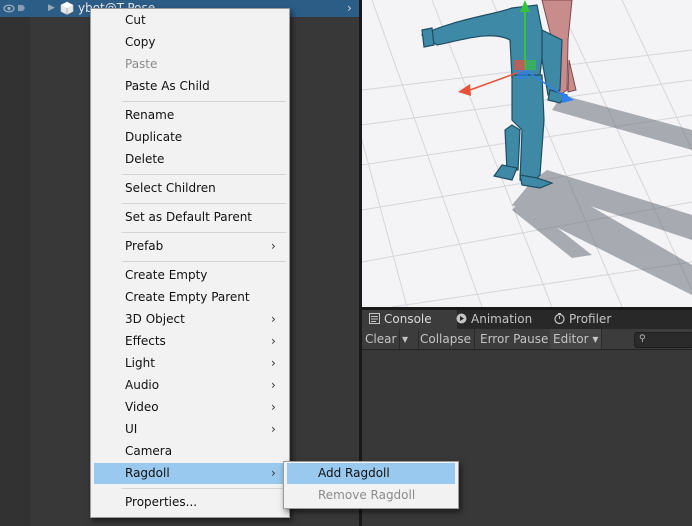 The image size is (692, 526). I want to click on submenu-item-remove-ragdoll: Remove Ragdoll, so click(371, 495).